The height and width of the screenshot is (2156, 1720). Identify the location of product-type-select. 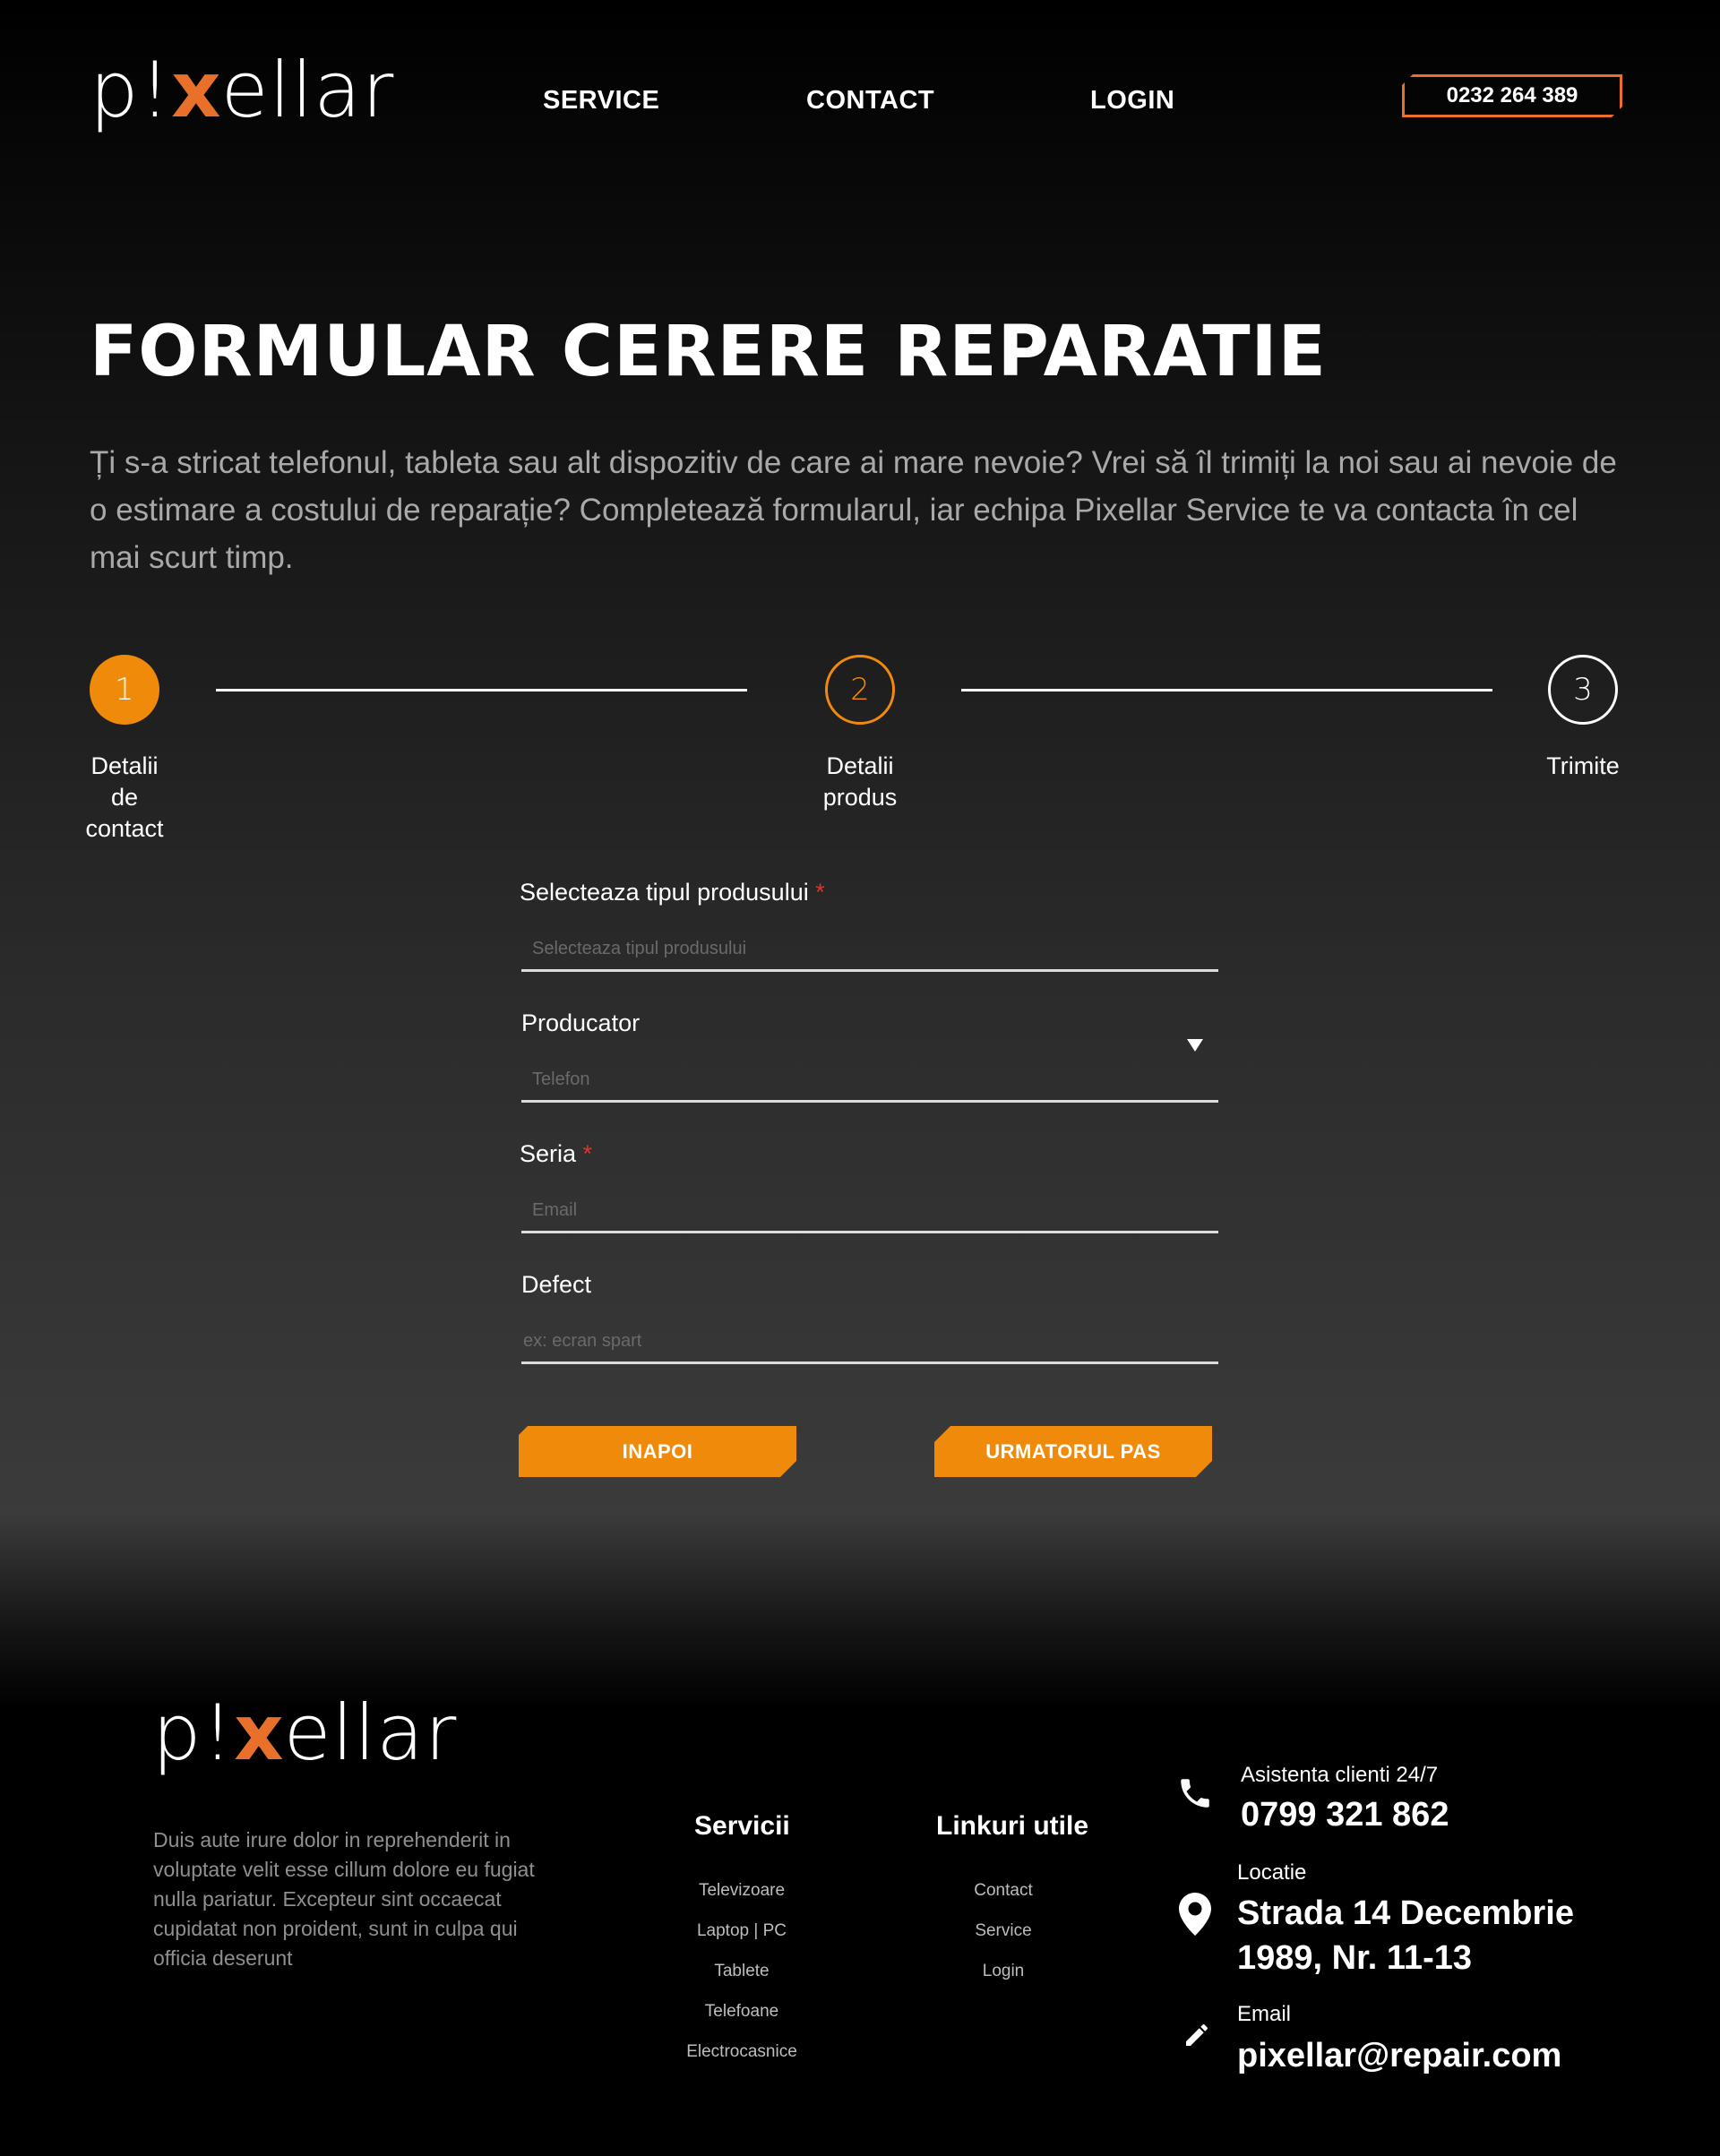
(869, 950).